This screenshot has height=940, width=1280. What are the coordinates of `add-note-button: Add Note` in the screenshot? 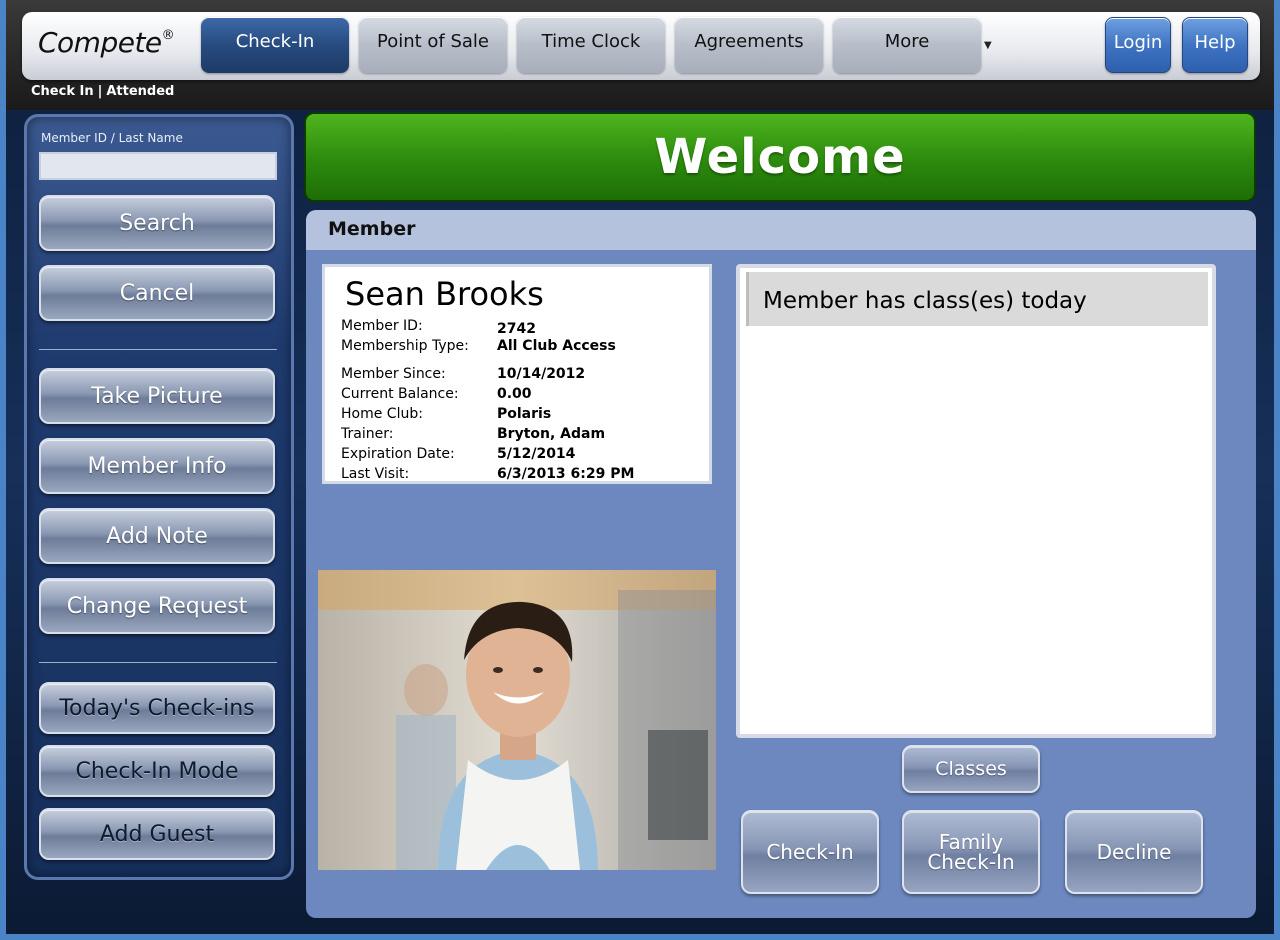 It's located at (157, 536).